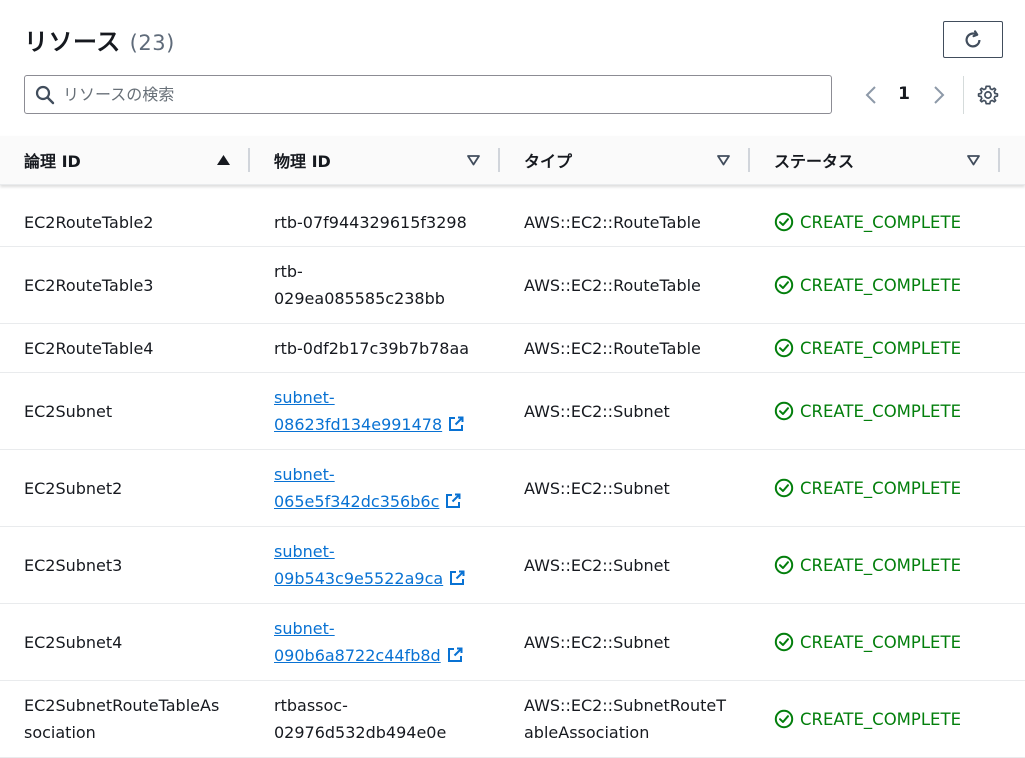 Image resolution: width=1025 pixels, height=758 pixels. I want to click on page-number: 1, so click(904, 94).